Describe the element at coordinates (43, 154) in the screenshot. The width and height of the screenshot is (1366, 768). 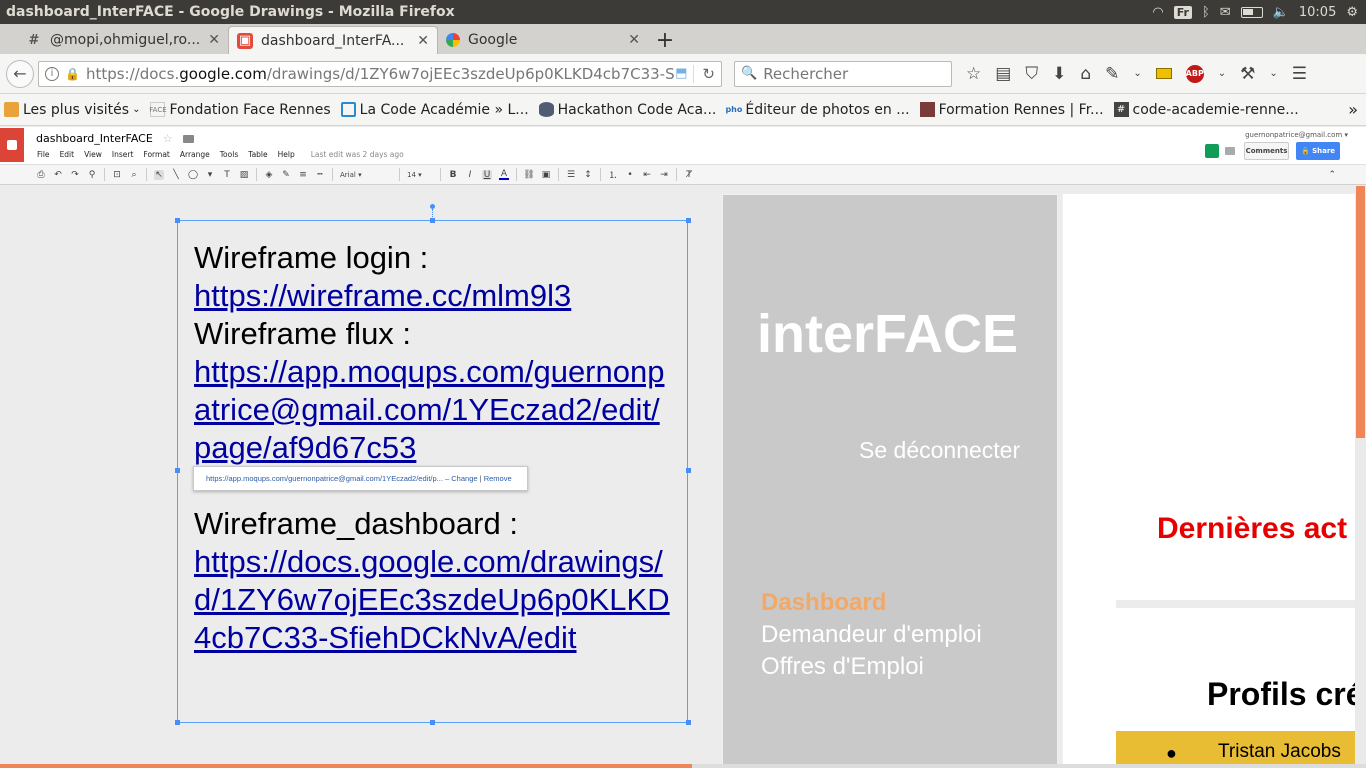
I see `menu-file: File` at that location.